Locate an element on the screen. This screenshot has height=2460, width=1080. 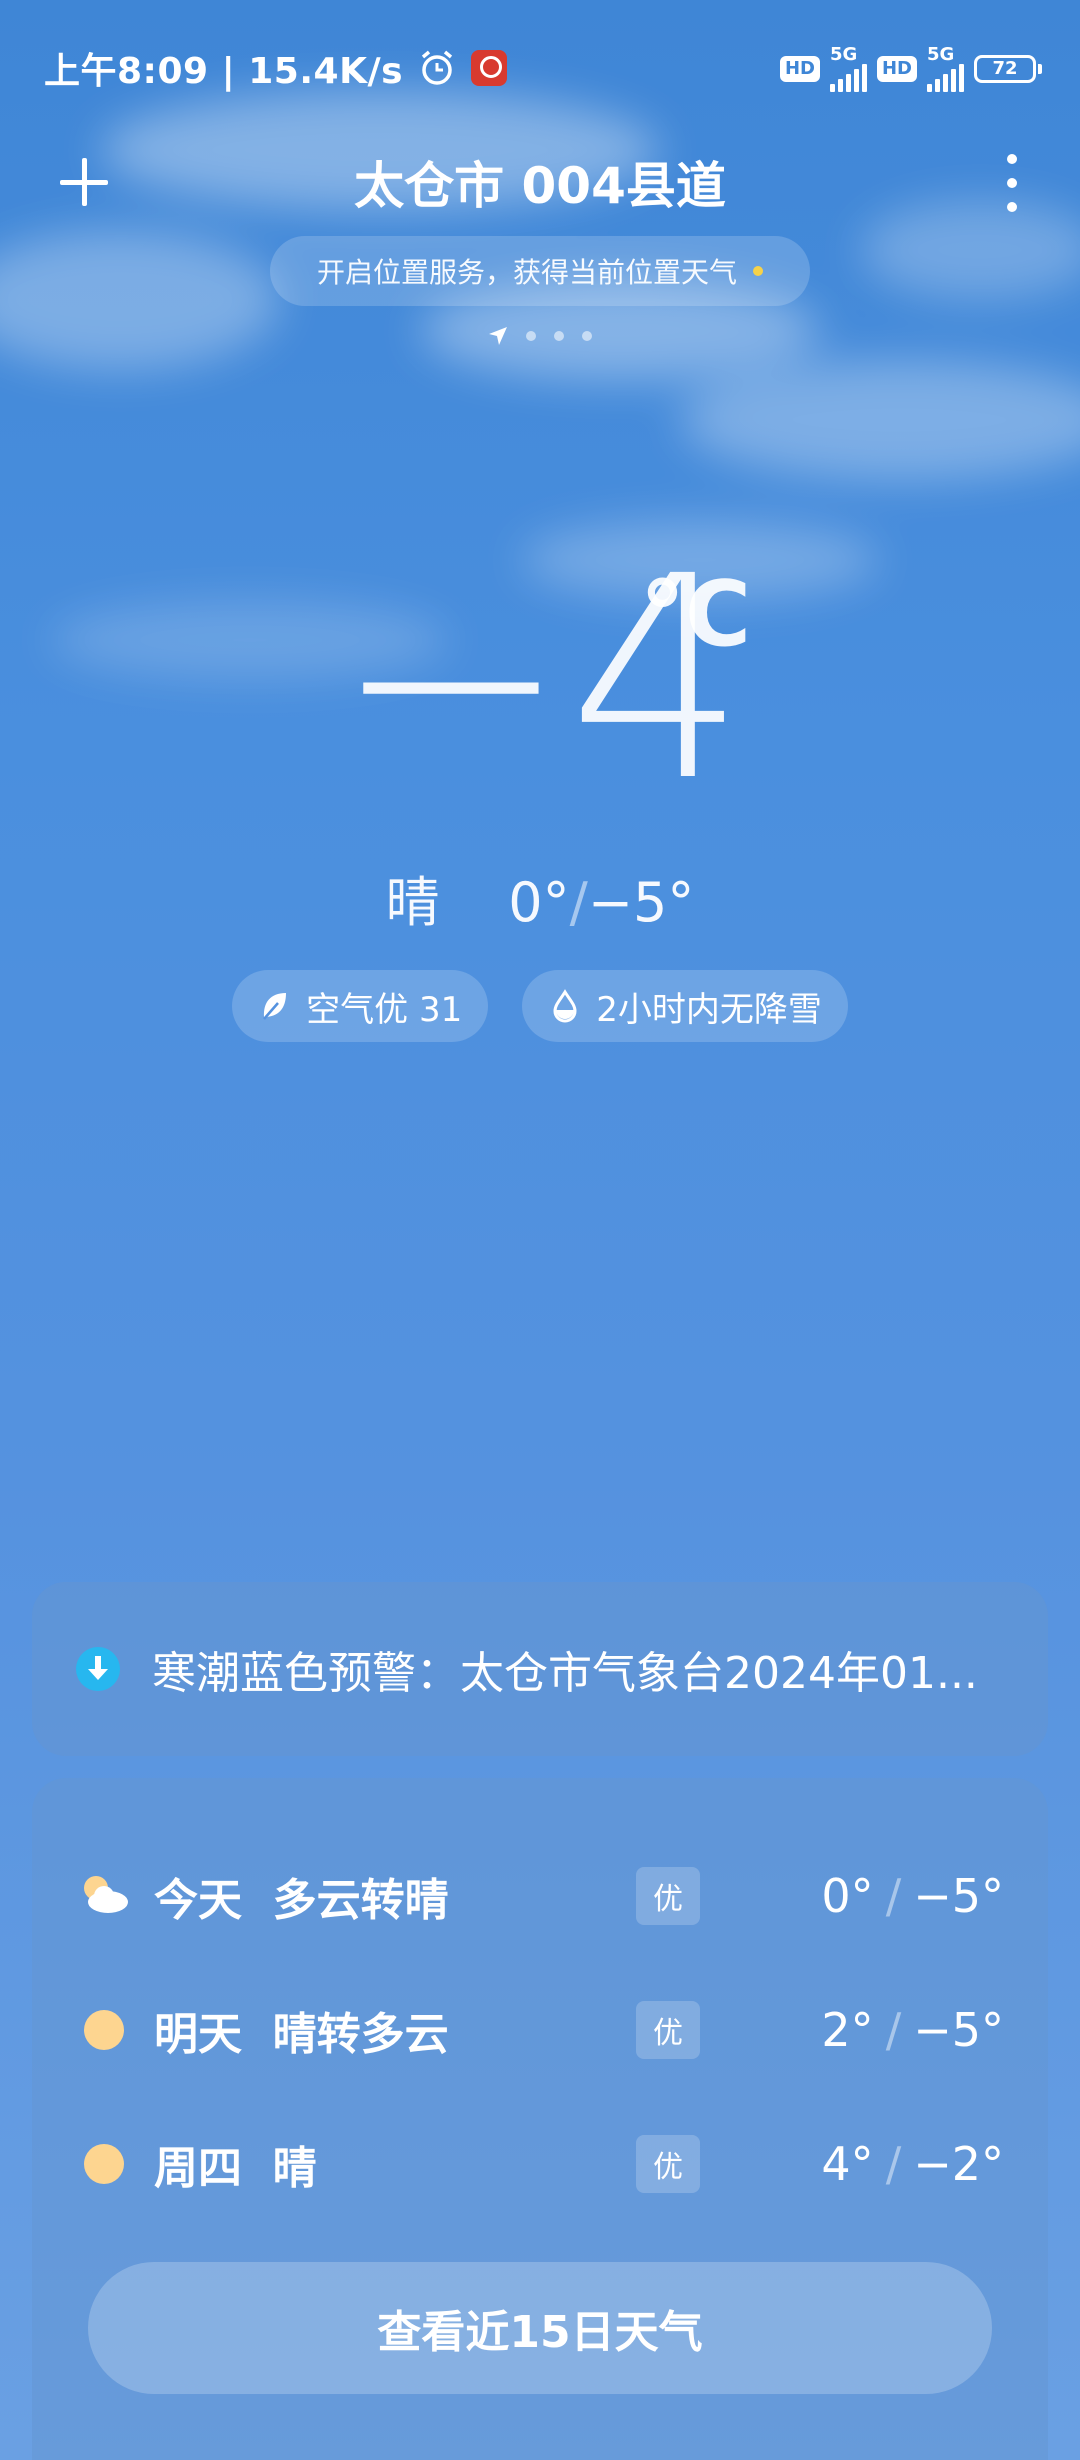
forecast-day-condition: 周四 晴 is located at coordinates (235, 2168).